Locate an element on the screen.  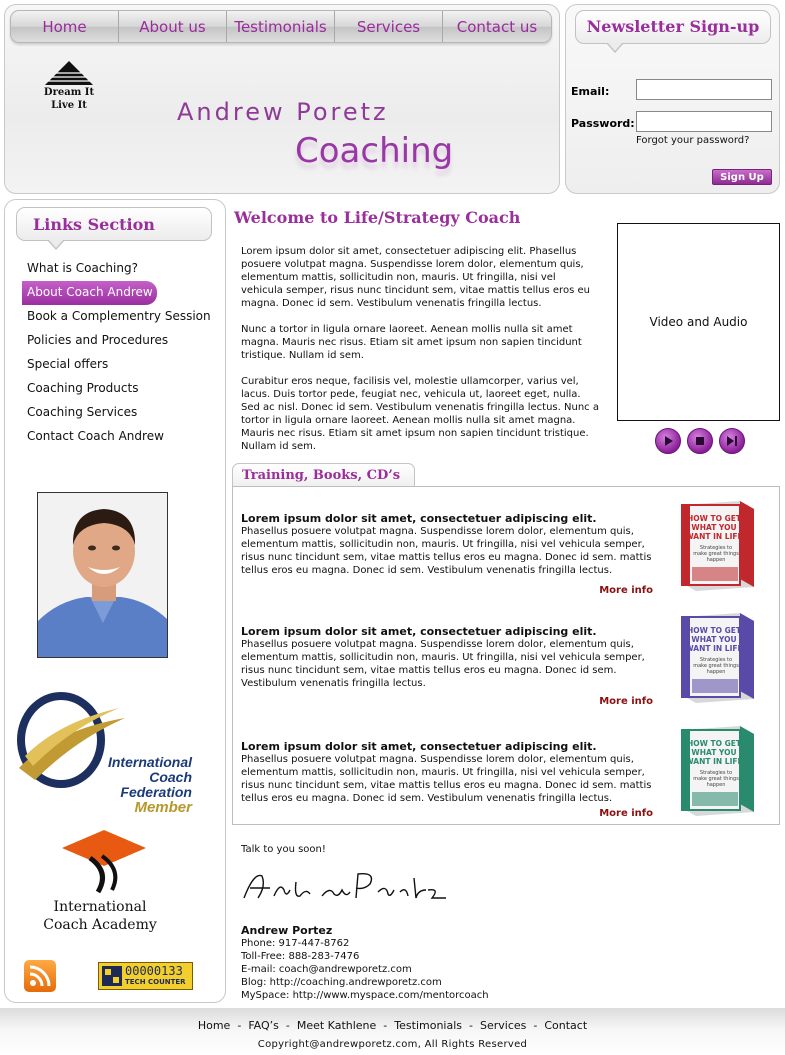
play-icon is located at coordinates (669, 441).